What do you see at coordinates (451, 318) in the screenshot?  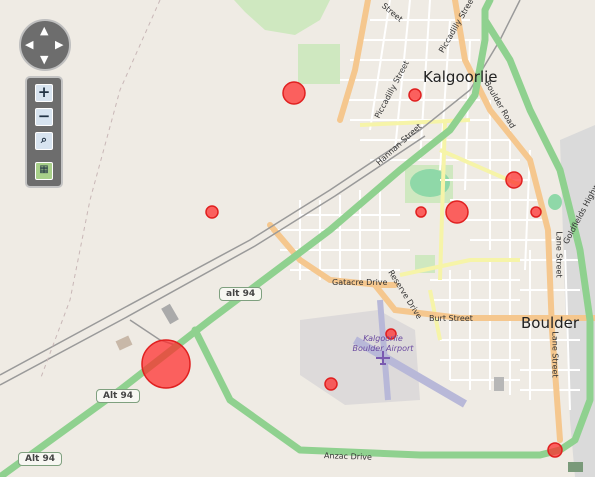 I see `street-label-burt: Burt Street` at bounding box center [451, 318].